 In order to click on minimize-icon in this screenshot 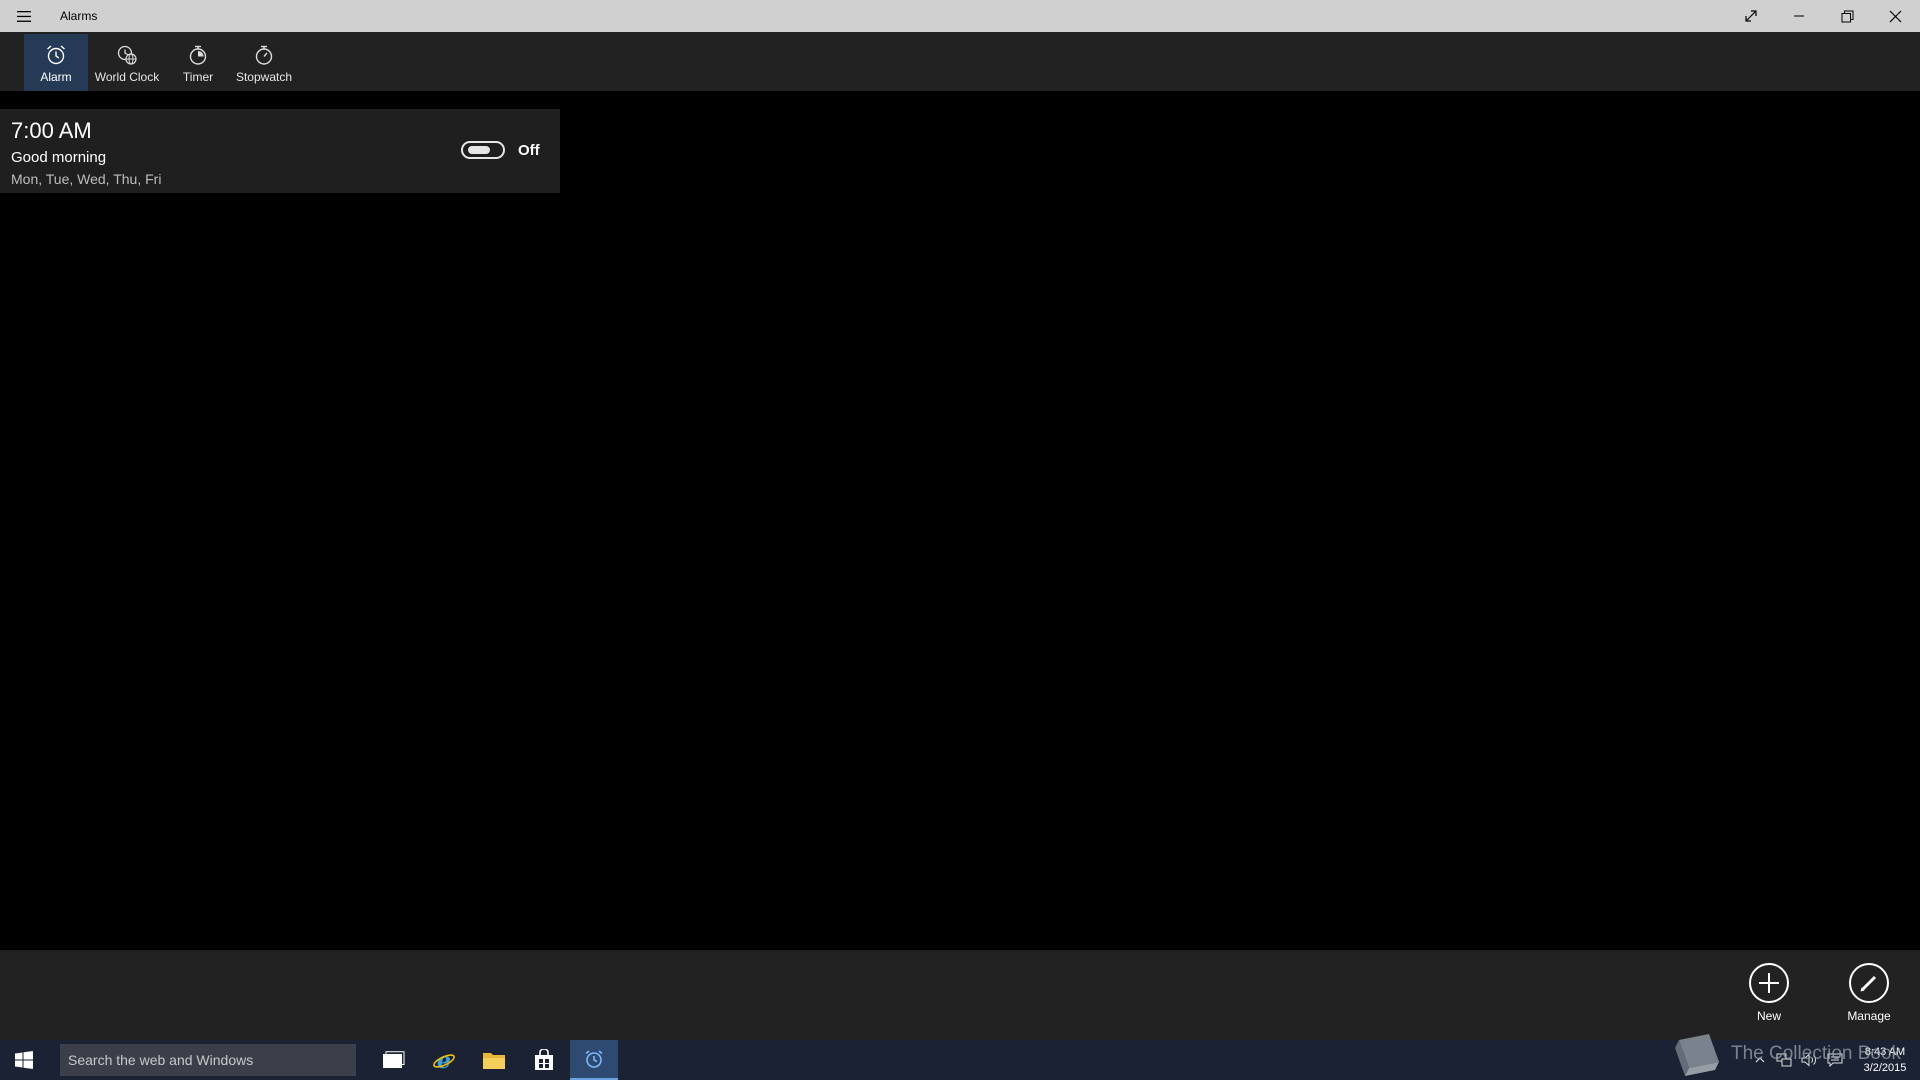, I will do `click(1799, 16)`.